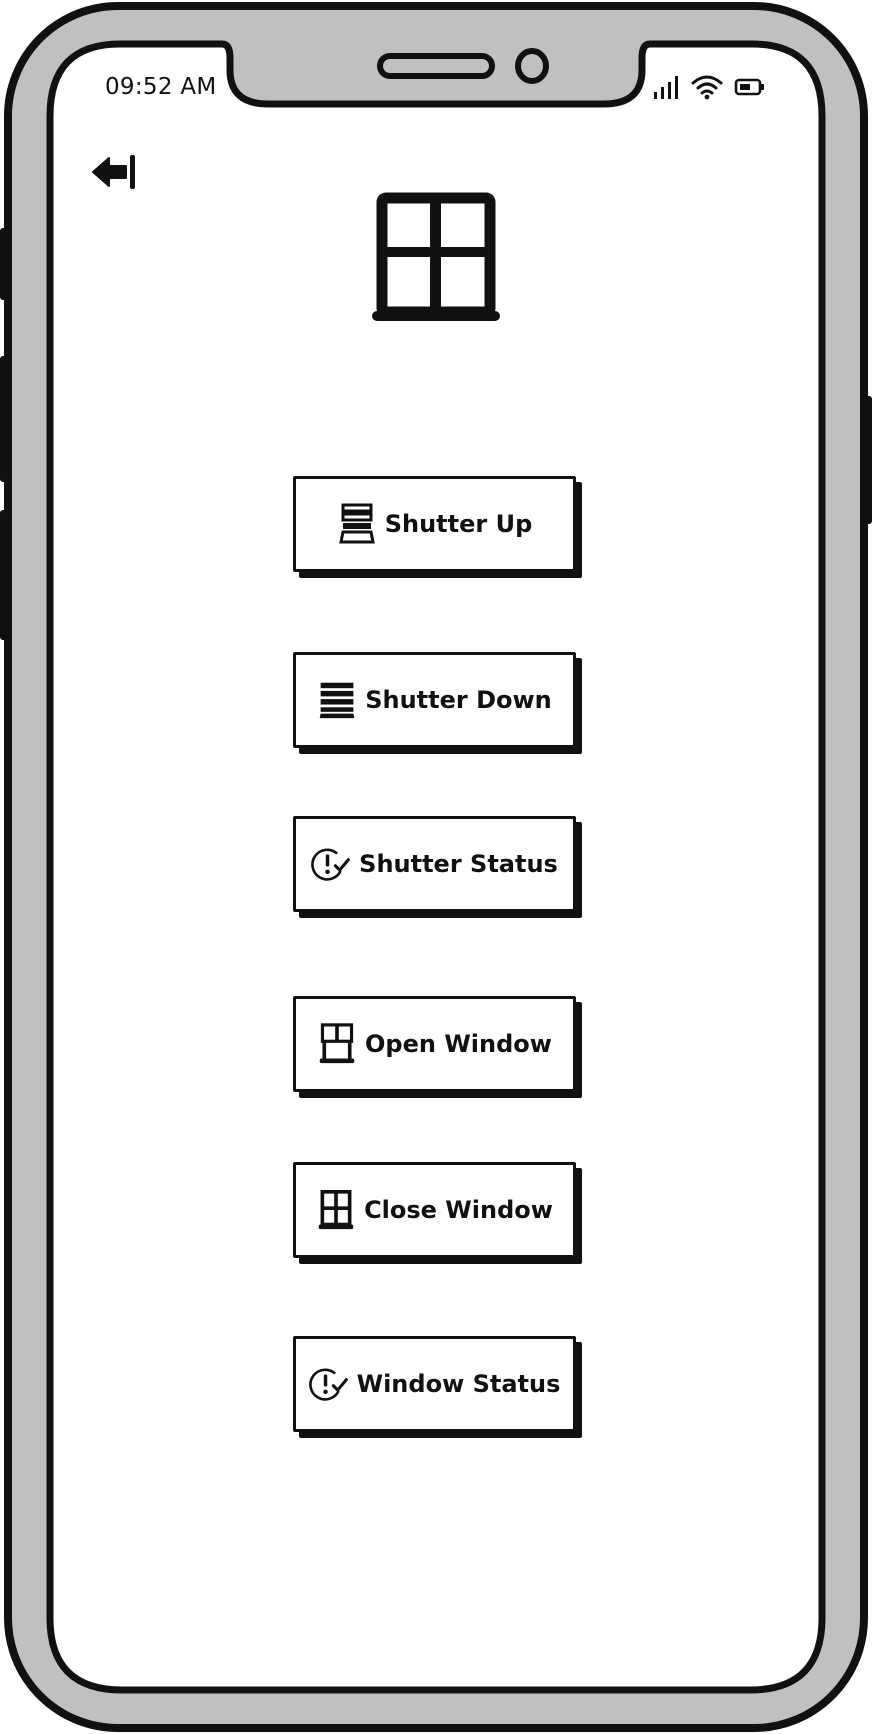  I want to click on signal-icon, so click(666, 87).